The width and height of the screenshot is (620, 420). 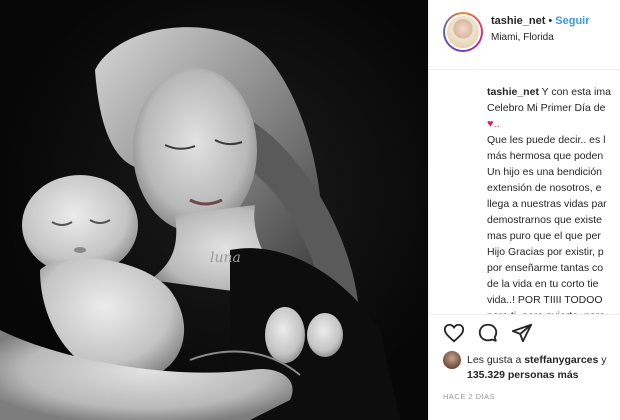 I want to click on caption-line: Que les puede decir.. es l, so click(x=546, y=140).